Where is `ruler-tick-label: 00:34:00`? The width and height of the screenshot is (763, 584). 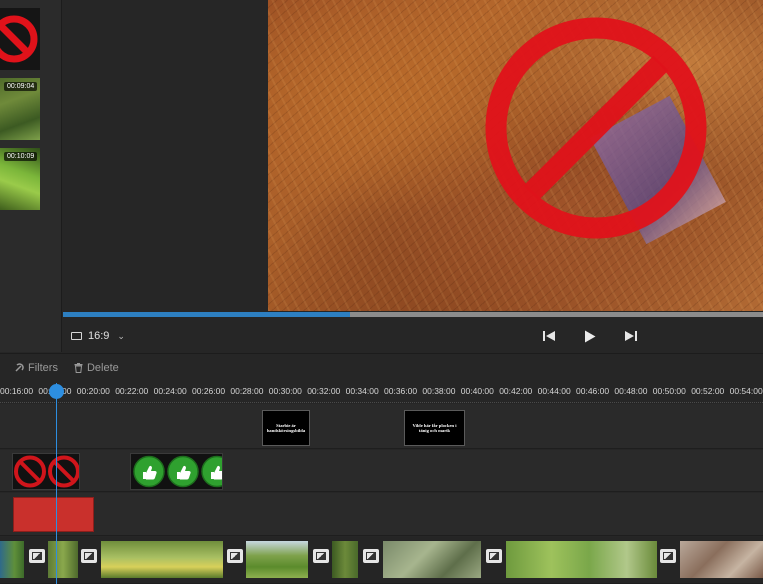 ruler-tick-label: 00:34:00 is located at coordinates (362, 391).